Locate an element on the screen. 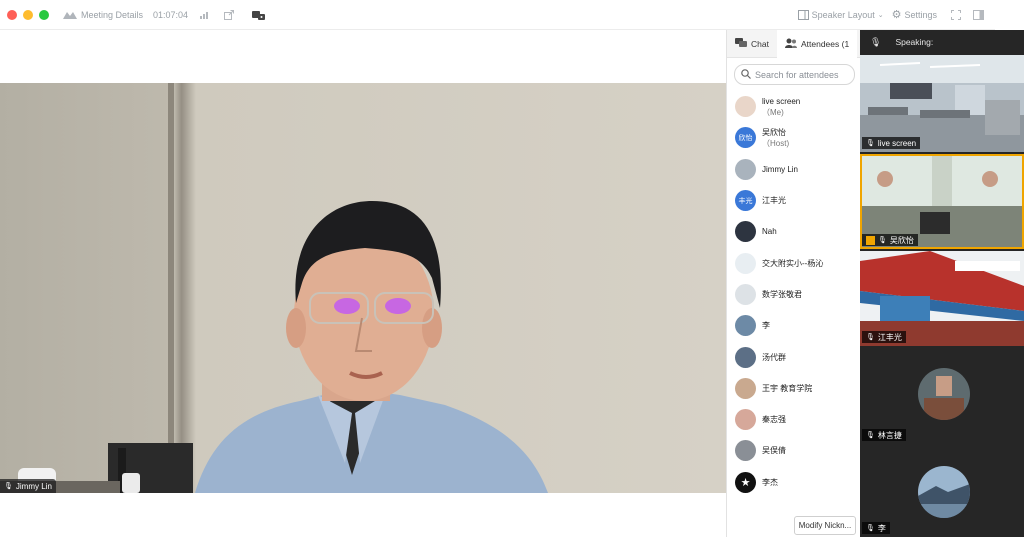 The height and width of the screenshot is (537, 1024). tile-label: 🎙 林言捷 is located at coordinates (884, 435).